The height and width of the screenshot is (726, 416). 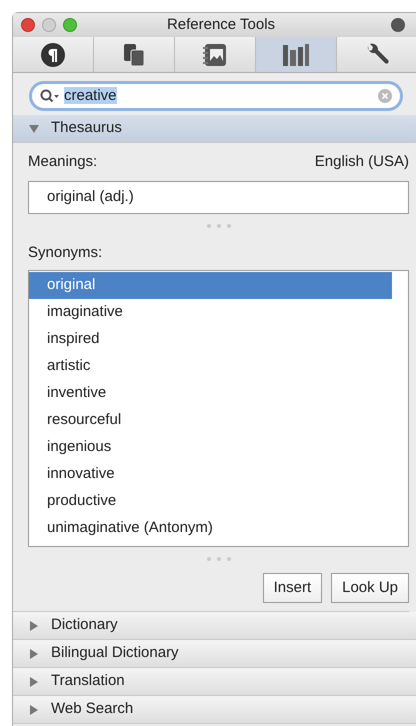 What do you see at coordinates (88, 681) in the screenshot?
I see `section-title: Translation` at bounding box center [88, 681].